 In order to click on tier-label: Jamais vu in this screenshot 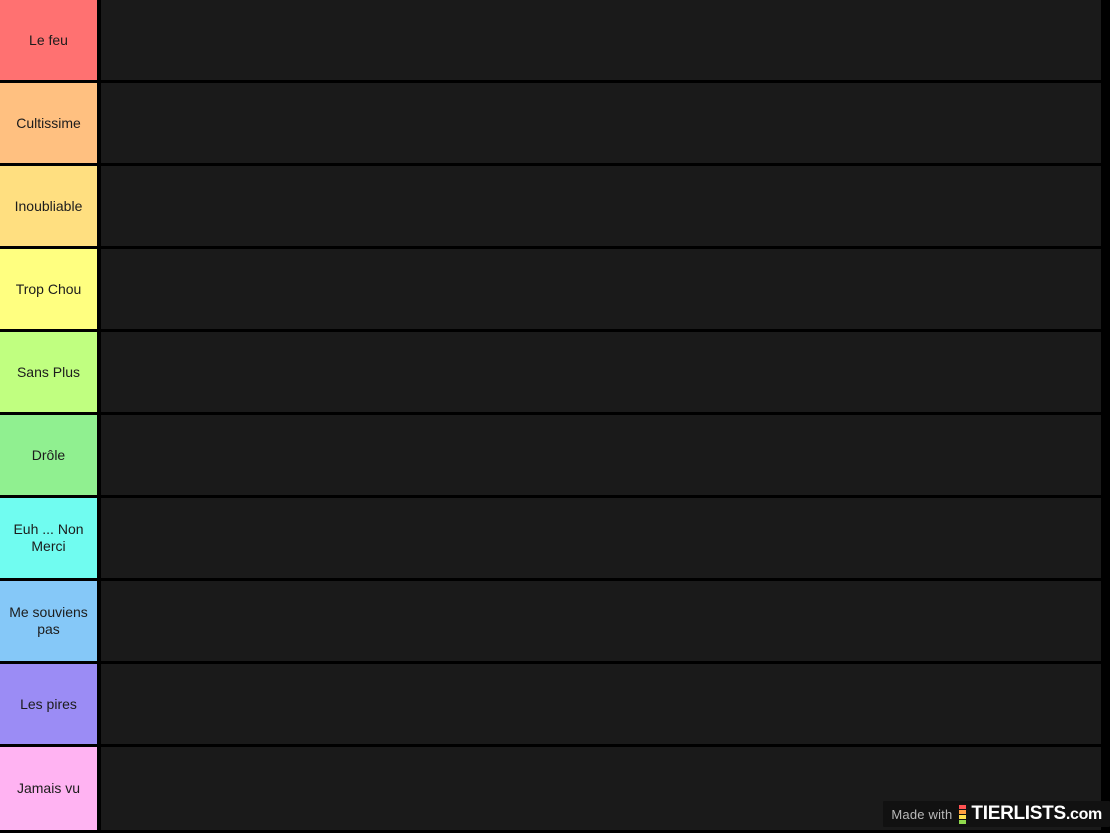, I will do `click(48, 788)`.